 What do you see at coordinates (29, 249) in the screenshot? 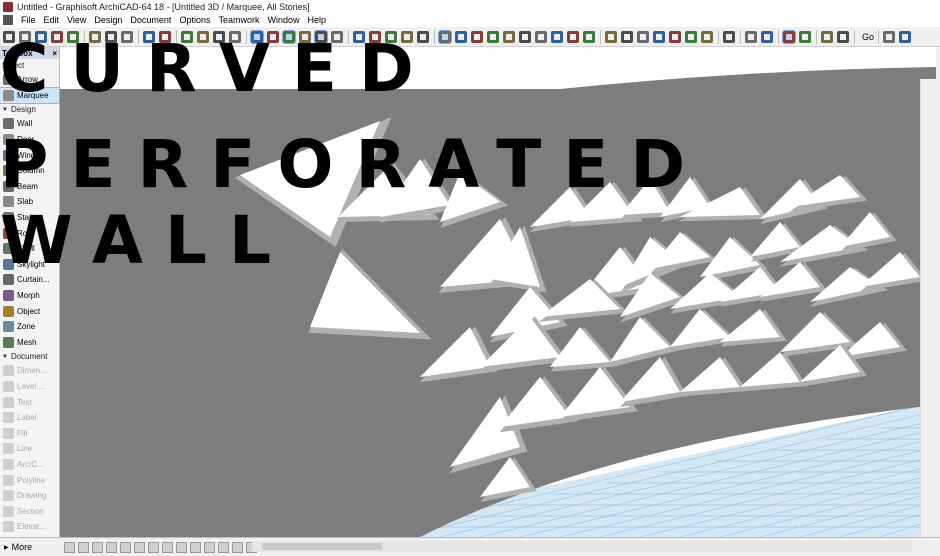
I see `tool-design-shell: Shell` at bounding box center [29, 249].